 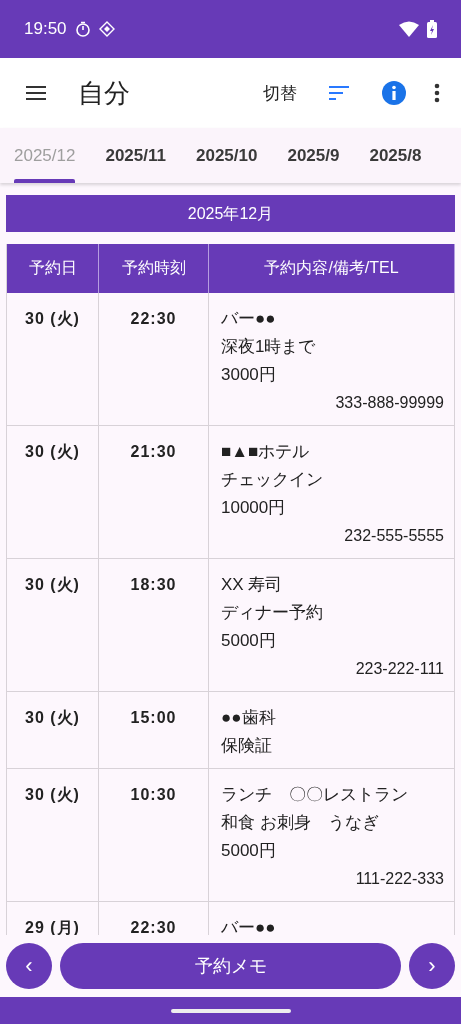 I want to click on month-header: 2025年12月, so click(x=230, y=213).